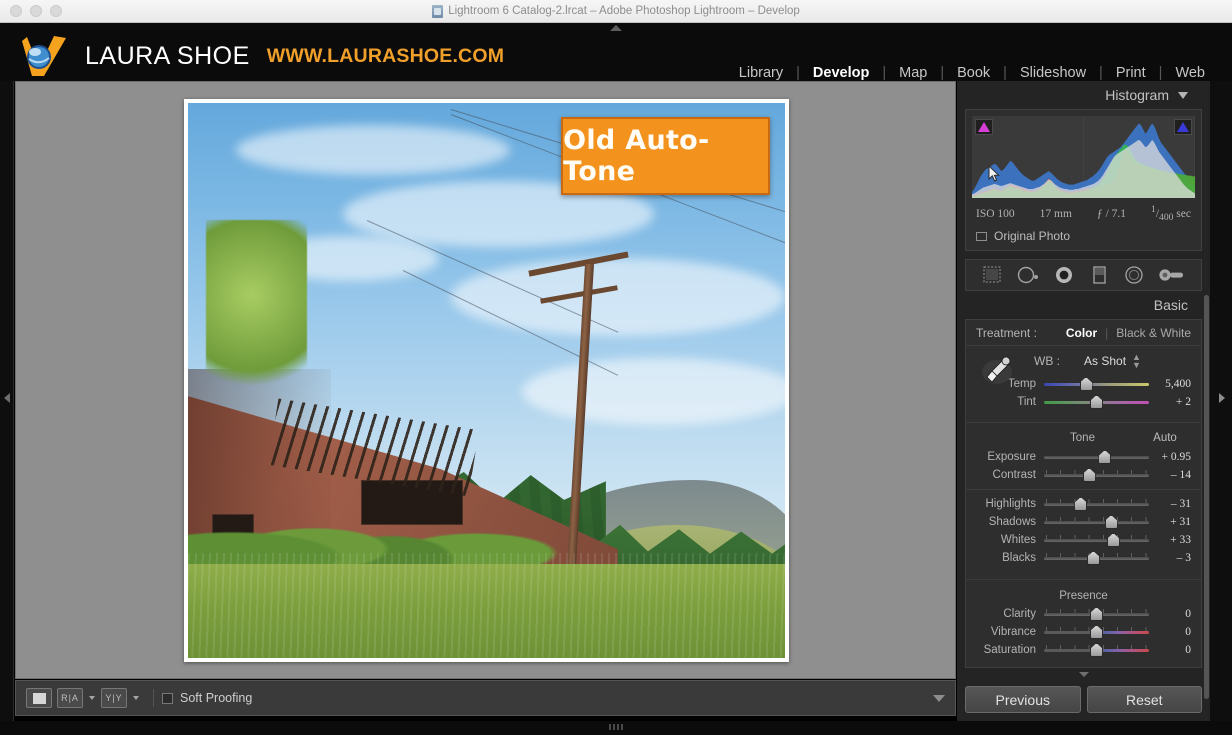 The image size is (1232, 735). What do you see at coordinates (984, 127) in the screenshot?
I see `shadow-clipping-triangle-icon` at bounding box center [984, 127].